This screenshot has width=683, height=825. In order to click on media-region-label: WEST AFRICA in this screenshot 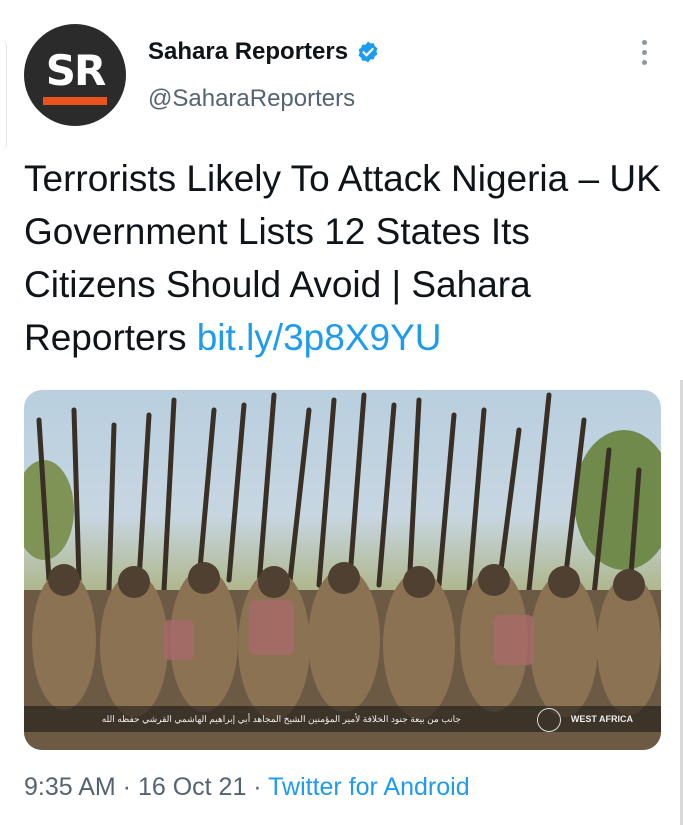, I will do `click(601, 719)`.